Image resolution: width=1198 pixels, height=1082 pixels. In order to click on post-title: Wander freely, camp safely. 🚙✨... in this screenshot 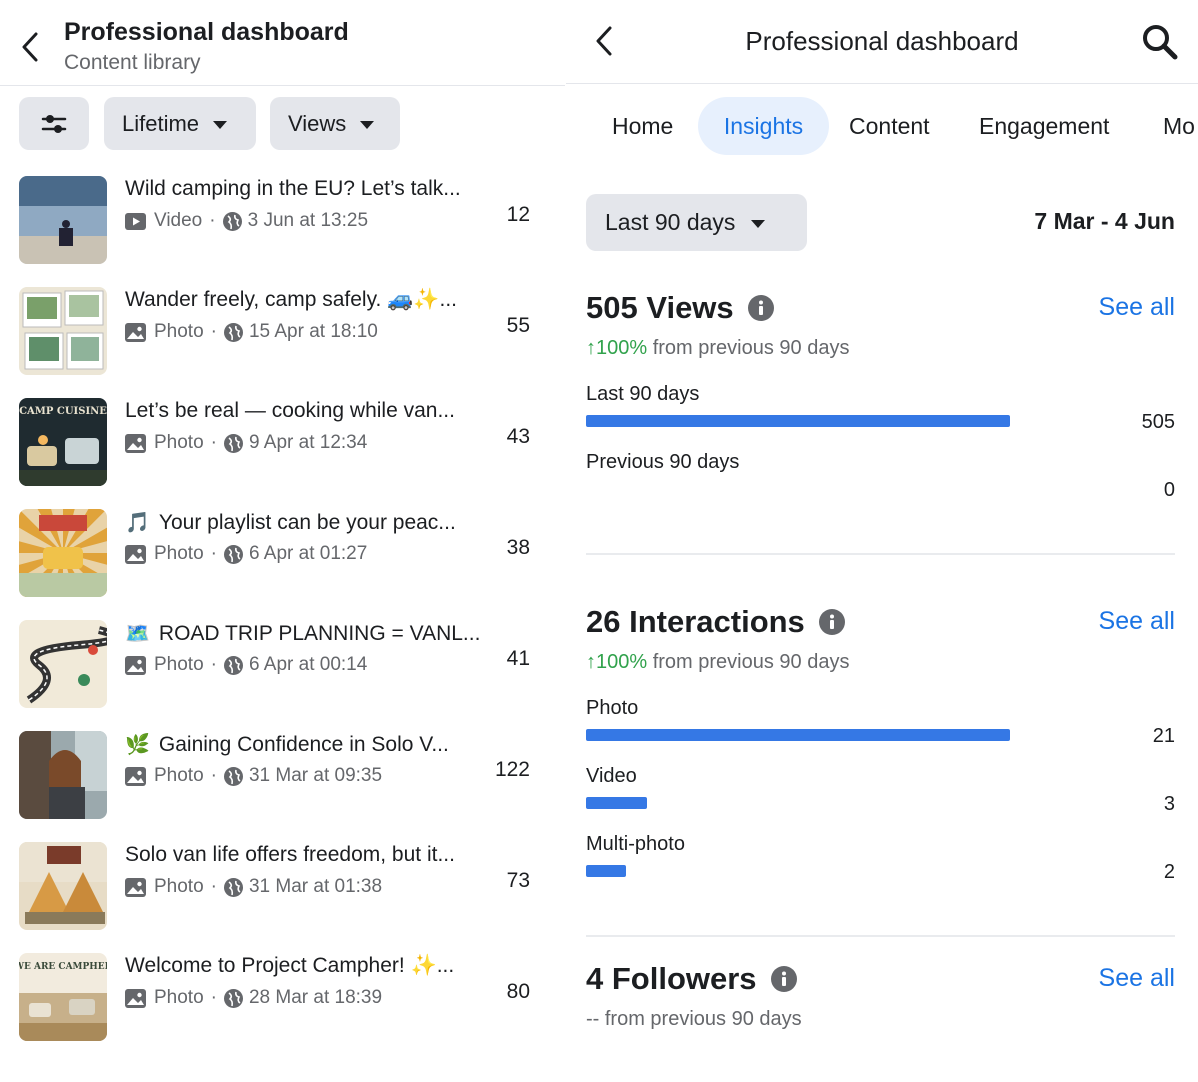, I will do `click(291, 300)`.